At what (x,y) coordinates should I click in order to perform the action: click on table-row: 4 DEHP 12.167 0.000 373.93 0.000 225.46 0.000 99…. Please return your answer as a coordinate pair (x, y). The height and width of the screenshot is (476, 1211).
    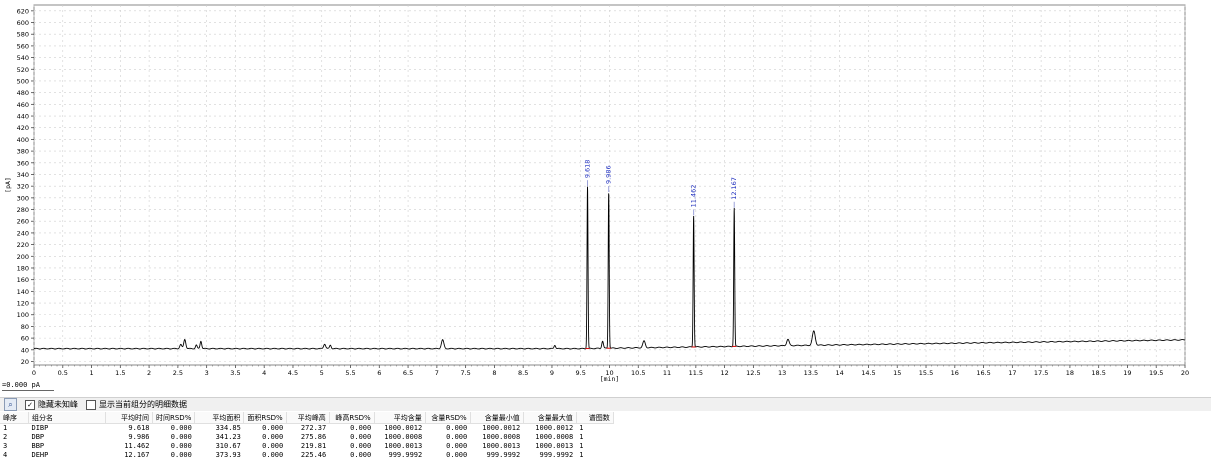
    Looking at the image, I should click on (306, 455).